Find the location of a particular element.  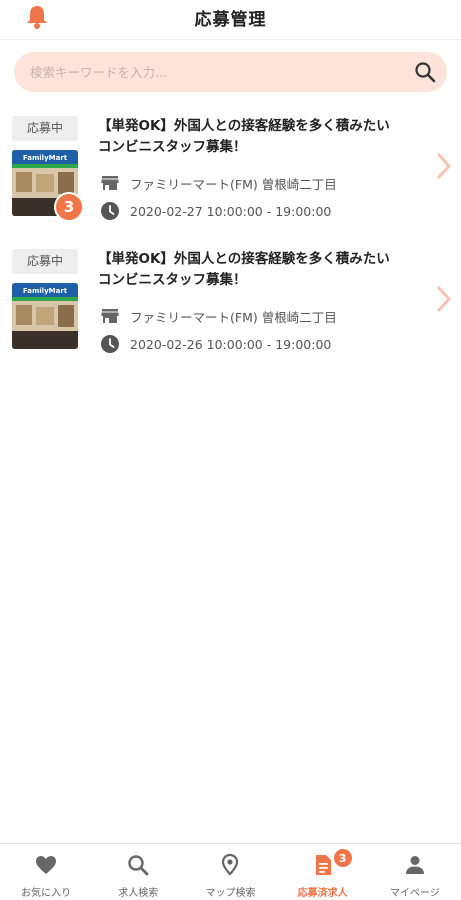

datetime-row: 2020-02-26 10:00:00 - 19:00:00 is located at coordinates (215, 344).